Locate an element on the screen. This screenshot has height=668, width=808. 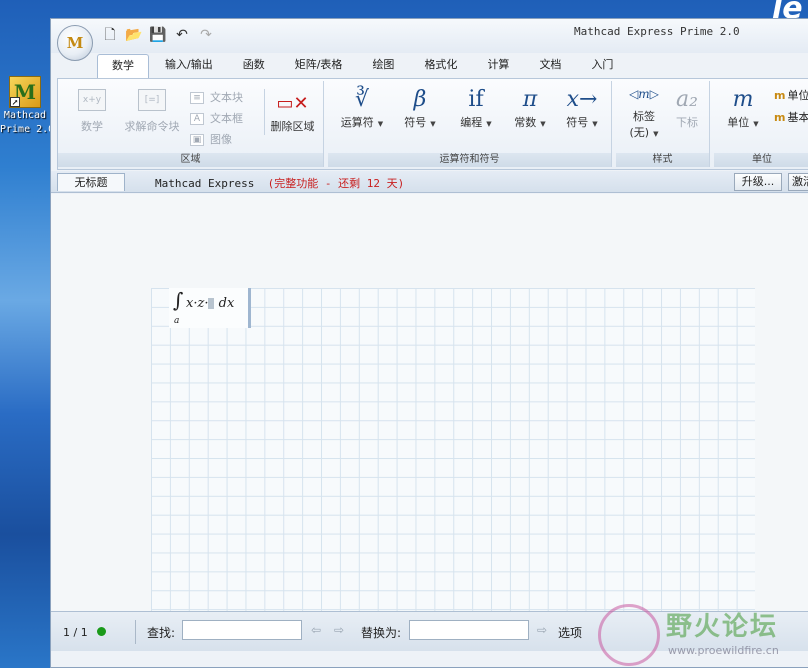
group-title-units: 单位 is located at coordinates (761, 160).